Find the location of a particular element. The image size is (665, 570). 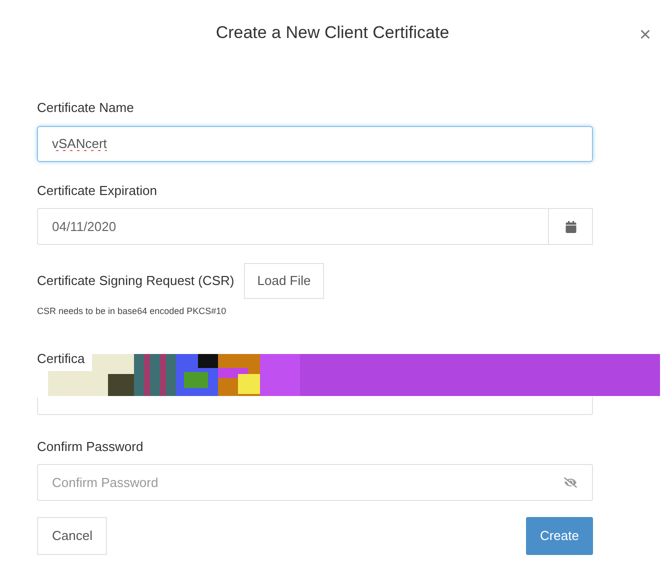

field-label: Certifica is located at coordinates (61, 358).